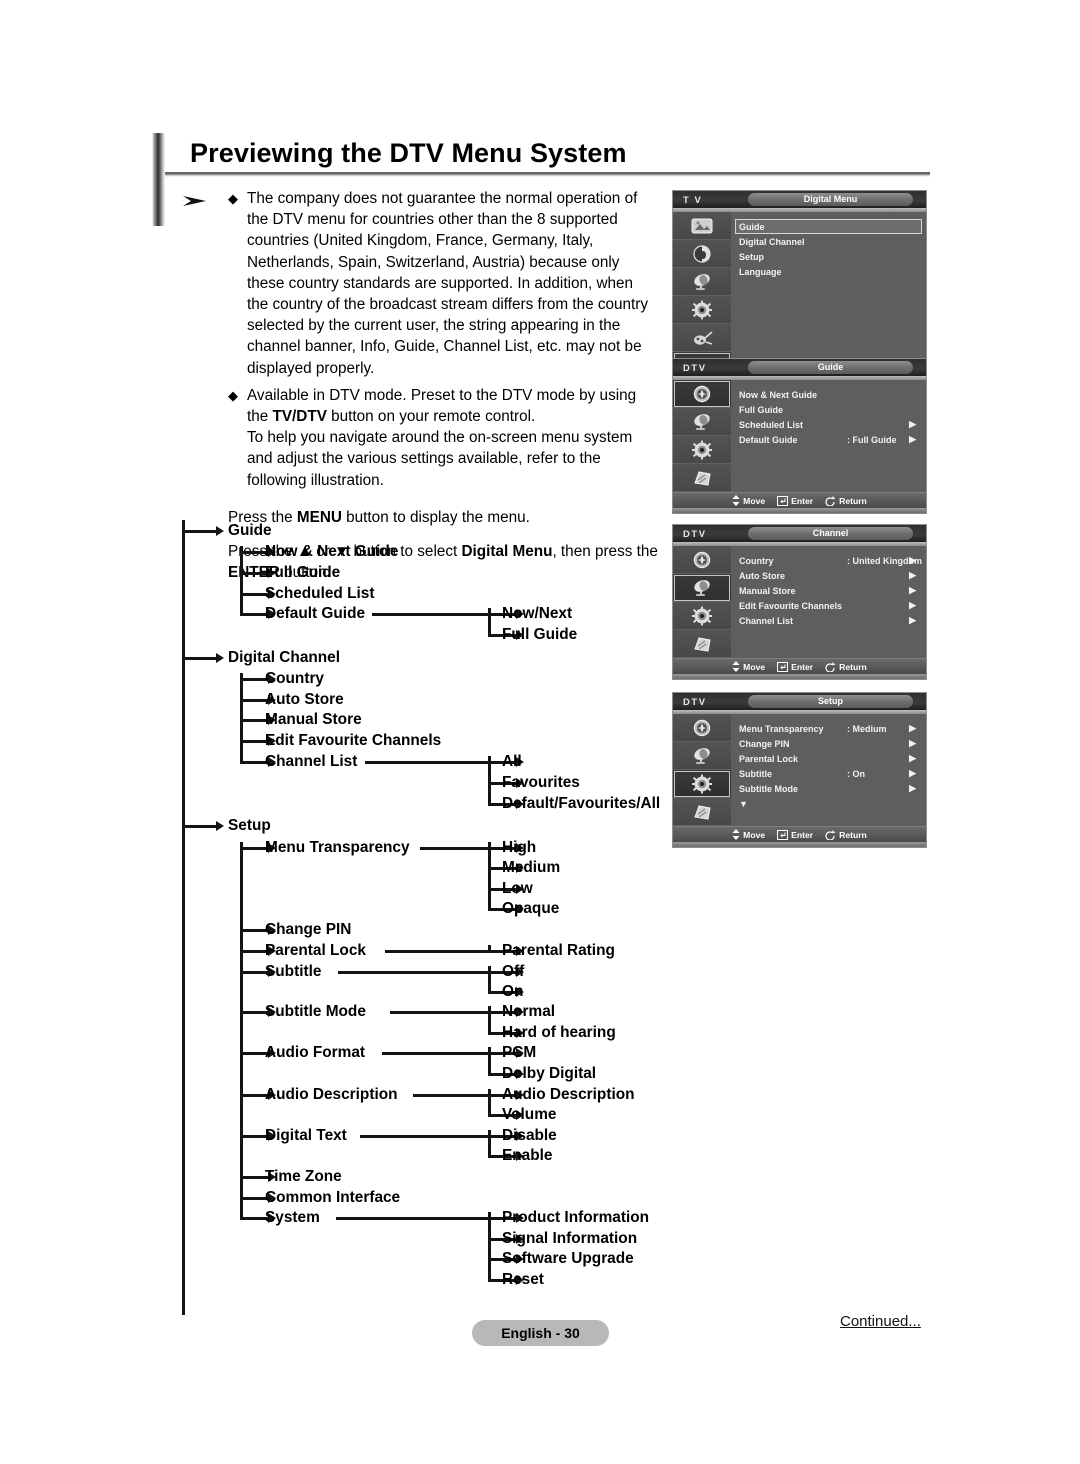  I want to click on tree-node-setup-menu-transparency: Menu Transparency, so click(337, 847).